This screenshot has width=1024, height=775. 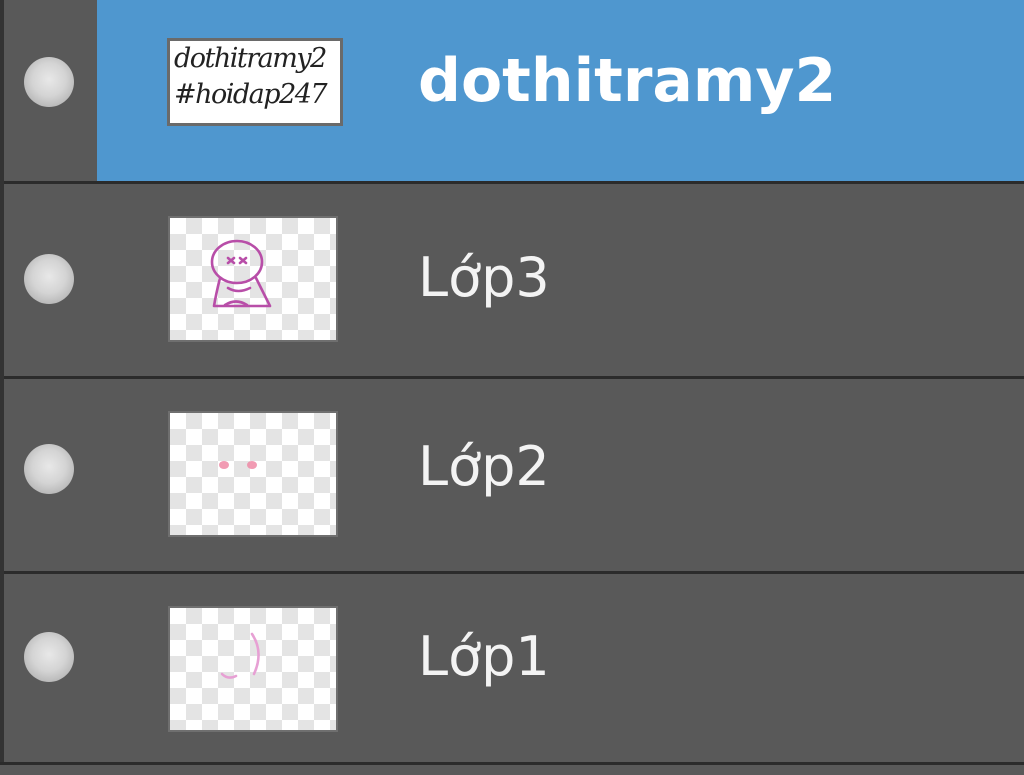 What do you see at coordinates (627, 81) in the screenshot?
I see `layer-name: dothitramy2` at bounding box center [627, 81].